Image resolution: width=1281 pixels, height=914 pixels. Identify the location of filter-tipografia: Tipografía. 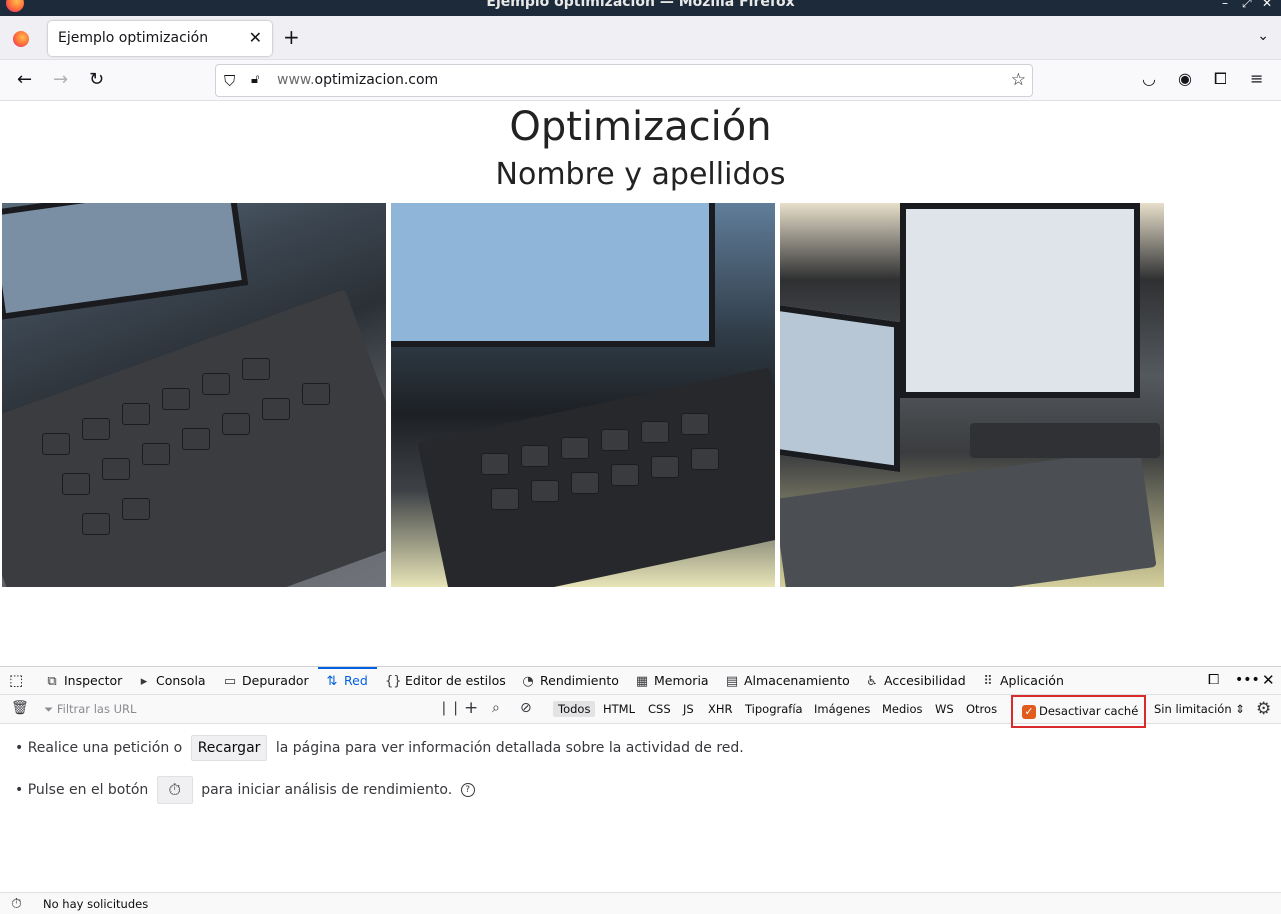
(774, 709).